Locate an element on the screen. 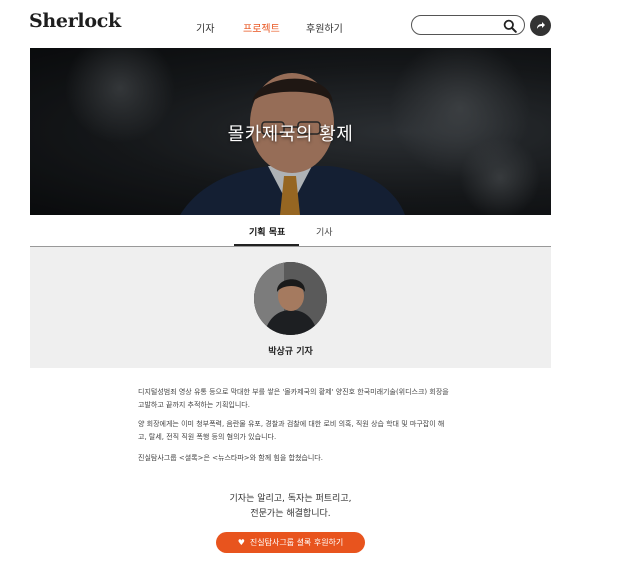 Image resolution: width=640 pixels, height=561 pixels. support-button: ♥ 진실탐사그룹 셜록 후원하기 is located at coordinates (290, 542).